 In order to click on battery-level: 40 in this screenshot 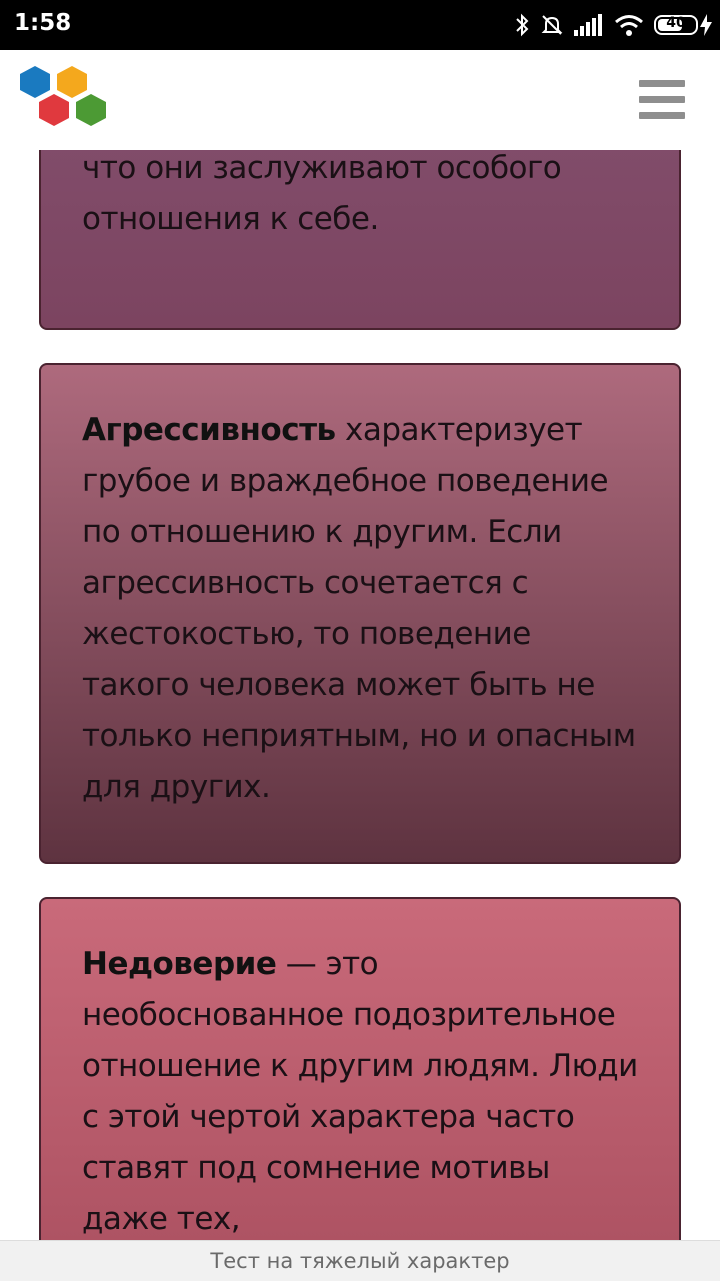, I will do `click(676, 23)`.